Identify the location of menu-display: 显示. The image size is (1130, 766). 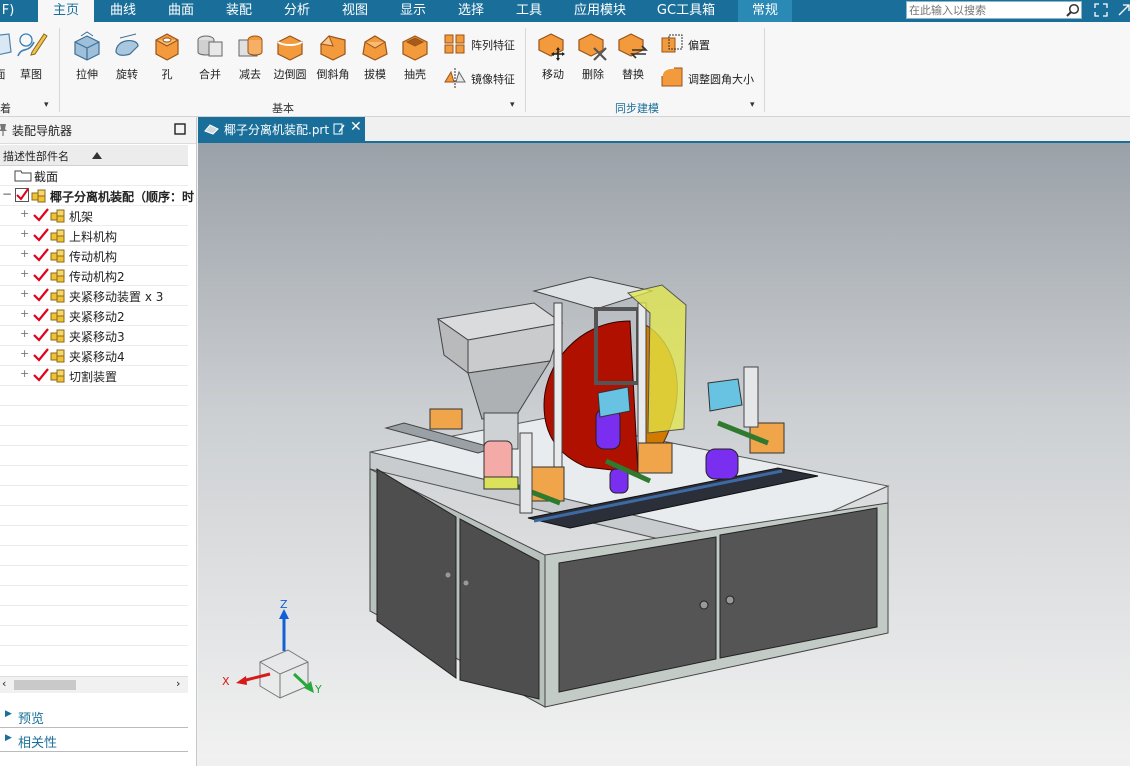
(413, 11).